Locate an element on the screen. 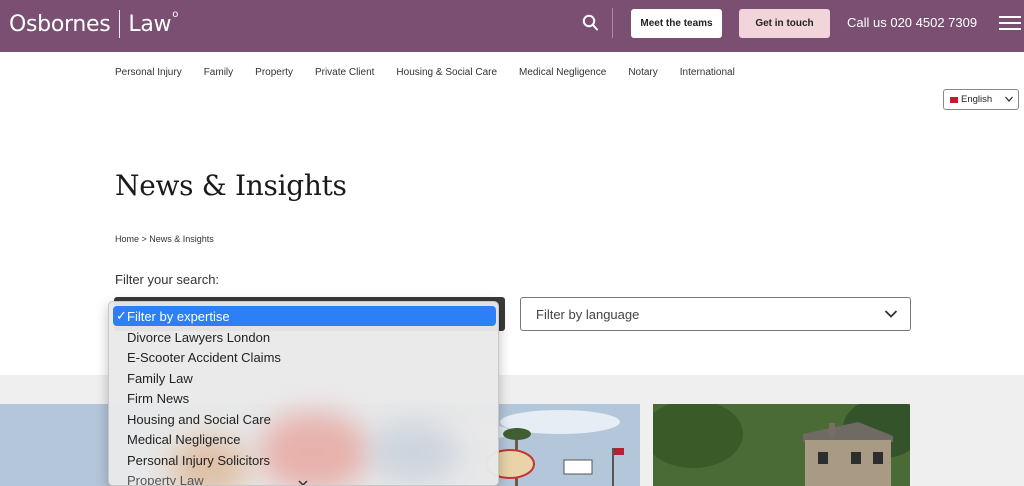 The height and width of the screenshot is (486, 1024). checkmark-icon: ✓ is located at coordinates (121, 315).